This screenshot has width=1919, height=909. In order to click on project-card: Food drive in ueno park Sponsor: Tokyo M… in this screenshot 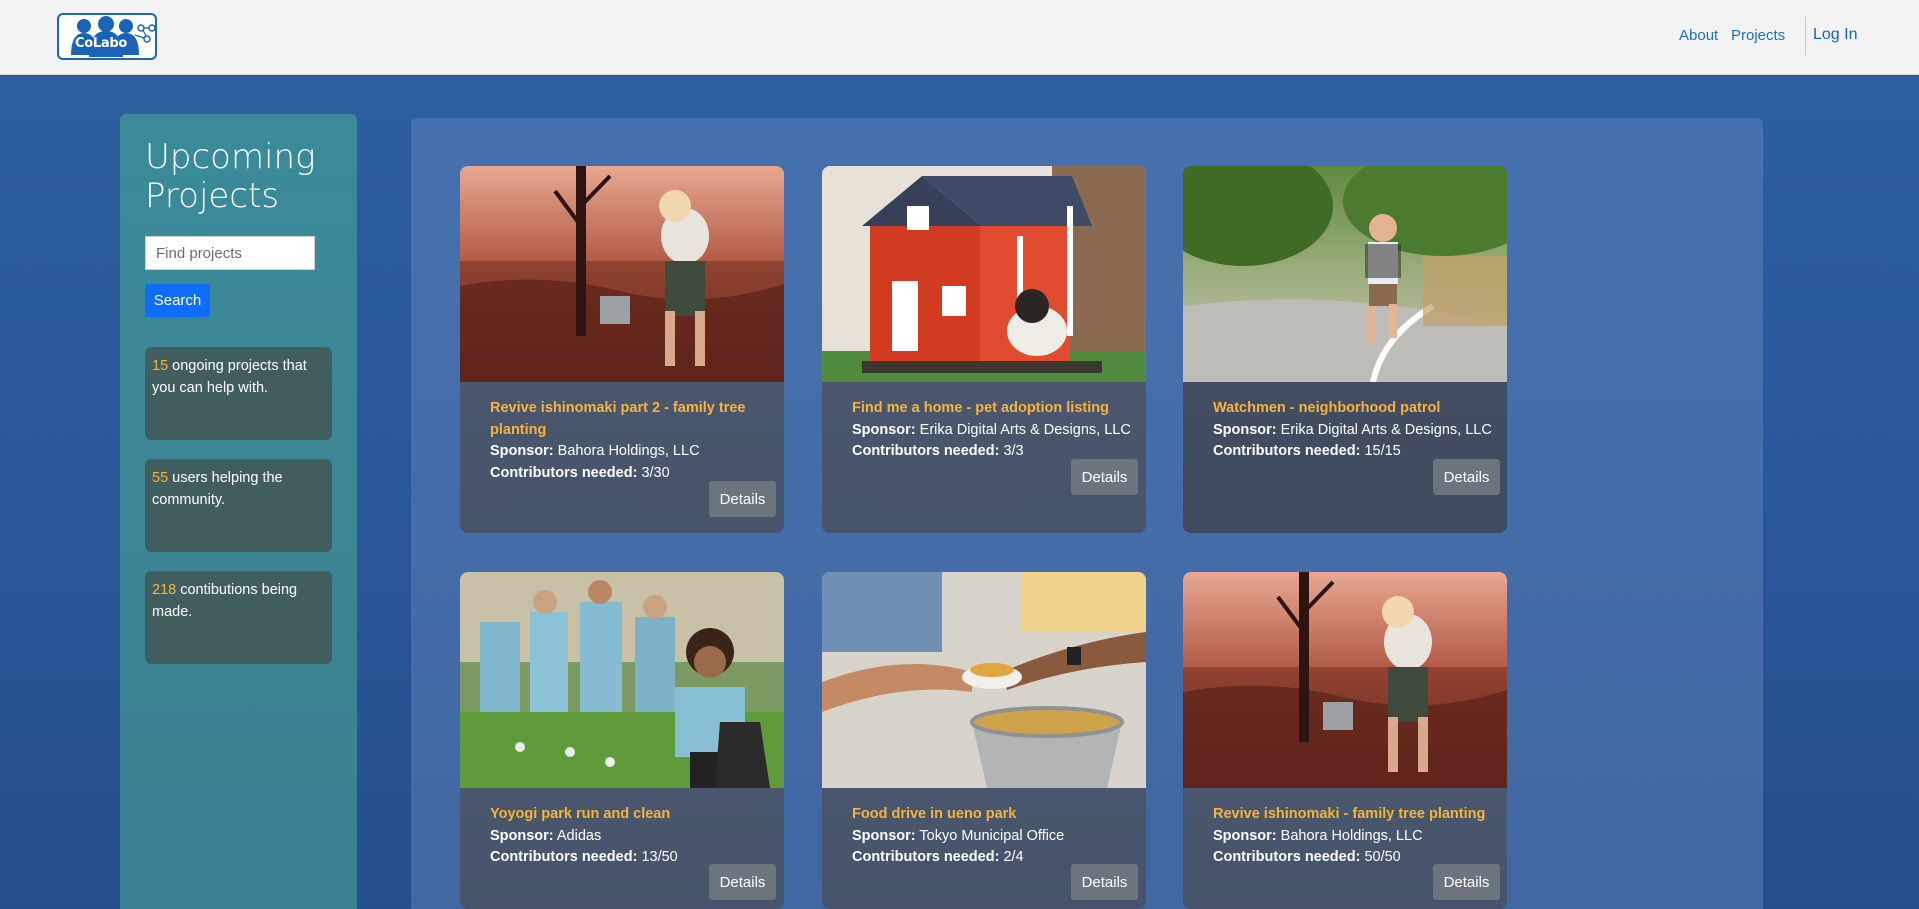, I will do `click(984, 740)`.